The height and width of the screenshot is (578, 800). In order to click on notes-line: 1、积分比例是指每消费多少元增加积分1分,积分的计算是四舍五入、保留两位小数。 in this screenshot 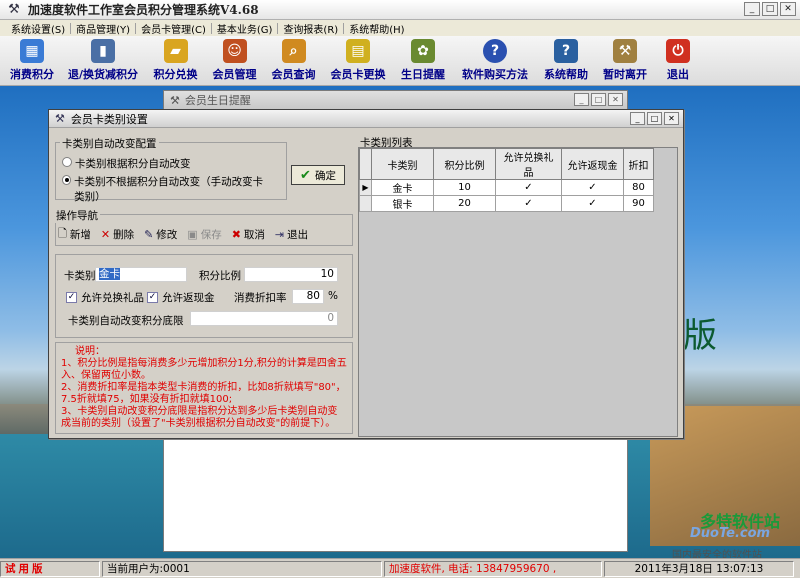, I will do `click(204, 369)`.